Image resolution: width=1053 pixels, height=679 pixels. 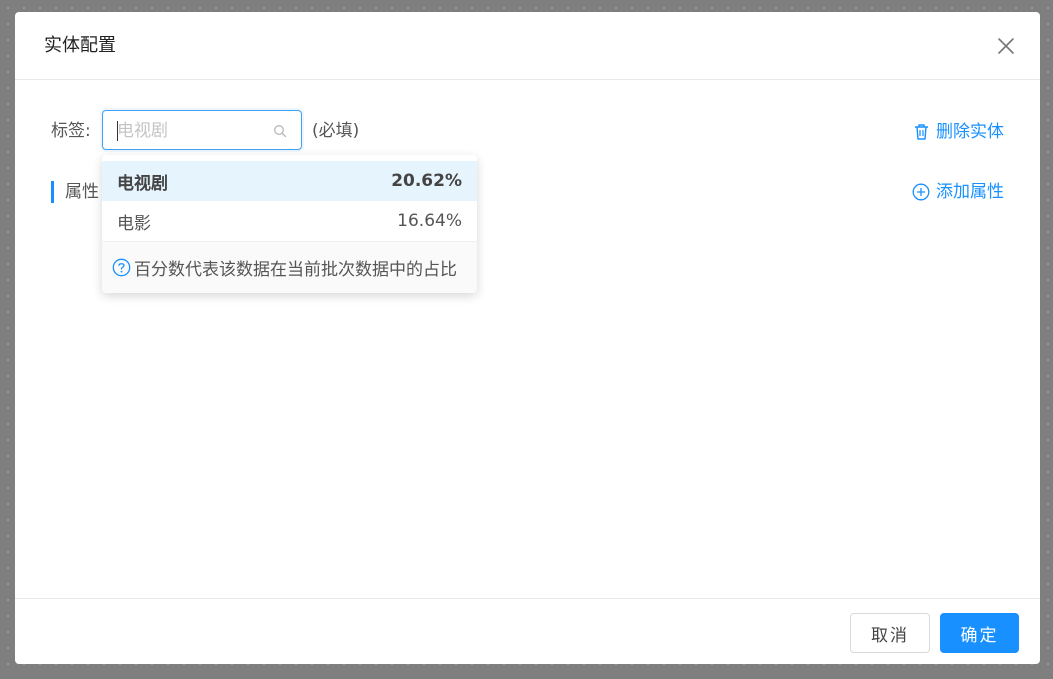 What do you see at coordinates (921, 192) in the screenshot?
I see `plus-circle-icon` at bounding box center [921, 192].